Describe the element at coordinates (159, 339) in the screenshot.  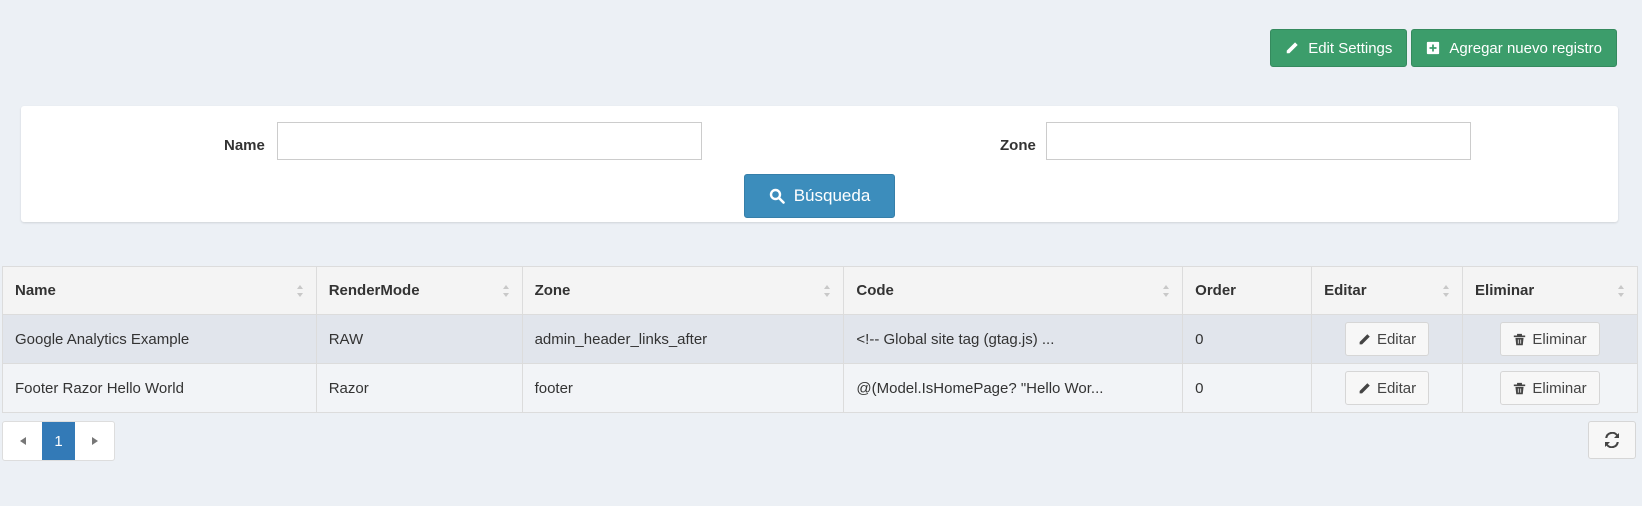
I see `cell-name: Google Analytics Example` at that location.